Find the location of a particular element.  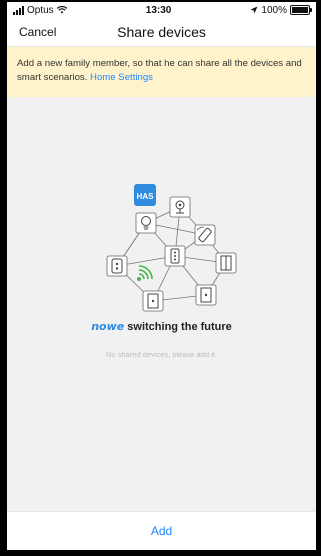

footer-bar: Add is located at coordinates (161, 530).